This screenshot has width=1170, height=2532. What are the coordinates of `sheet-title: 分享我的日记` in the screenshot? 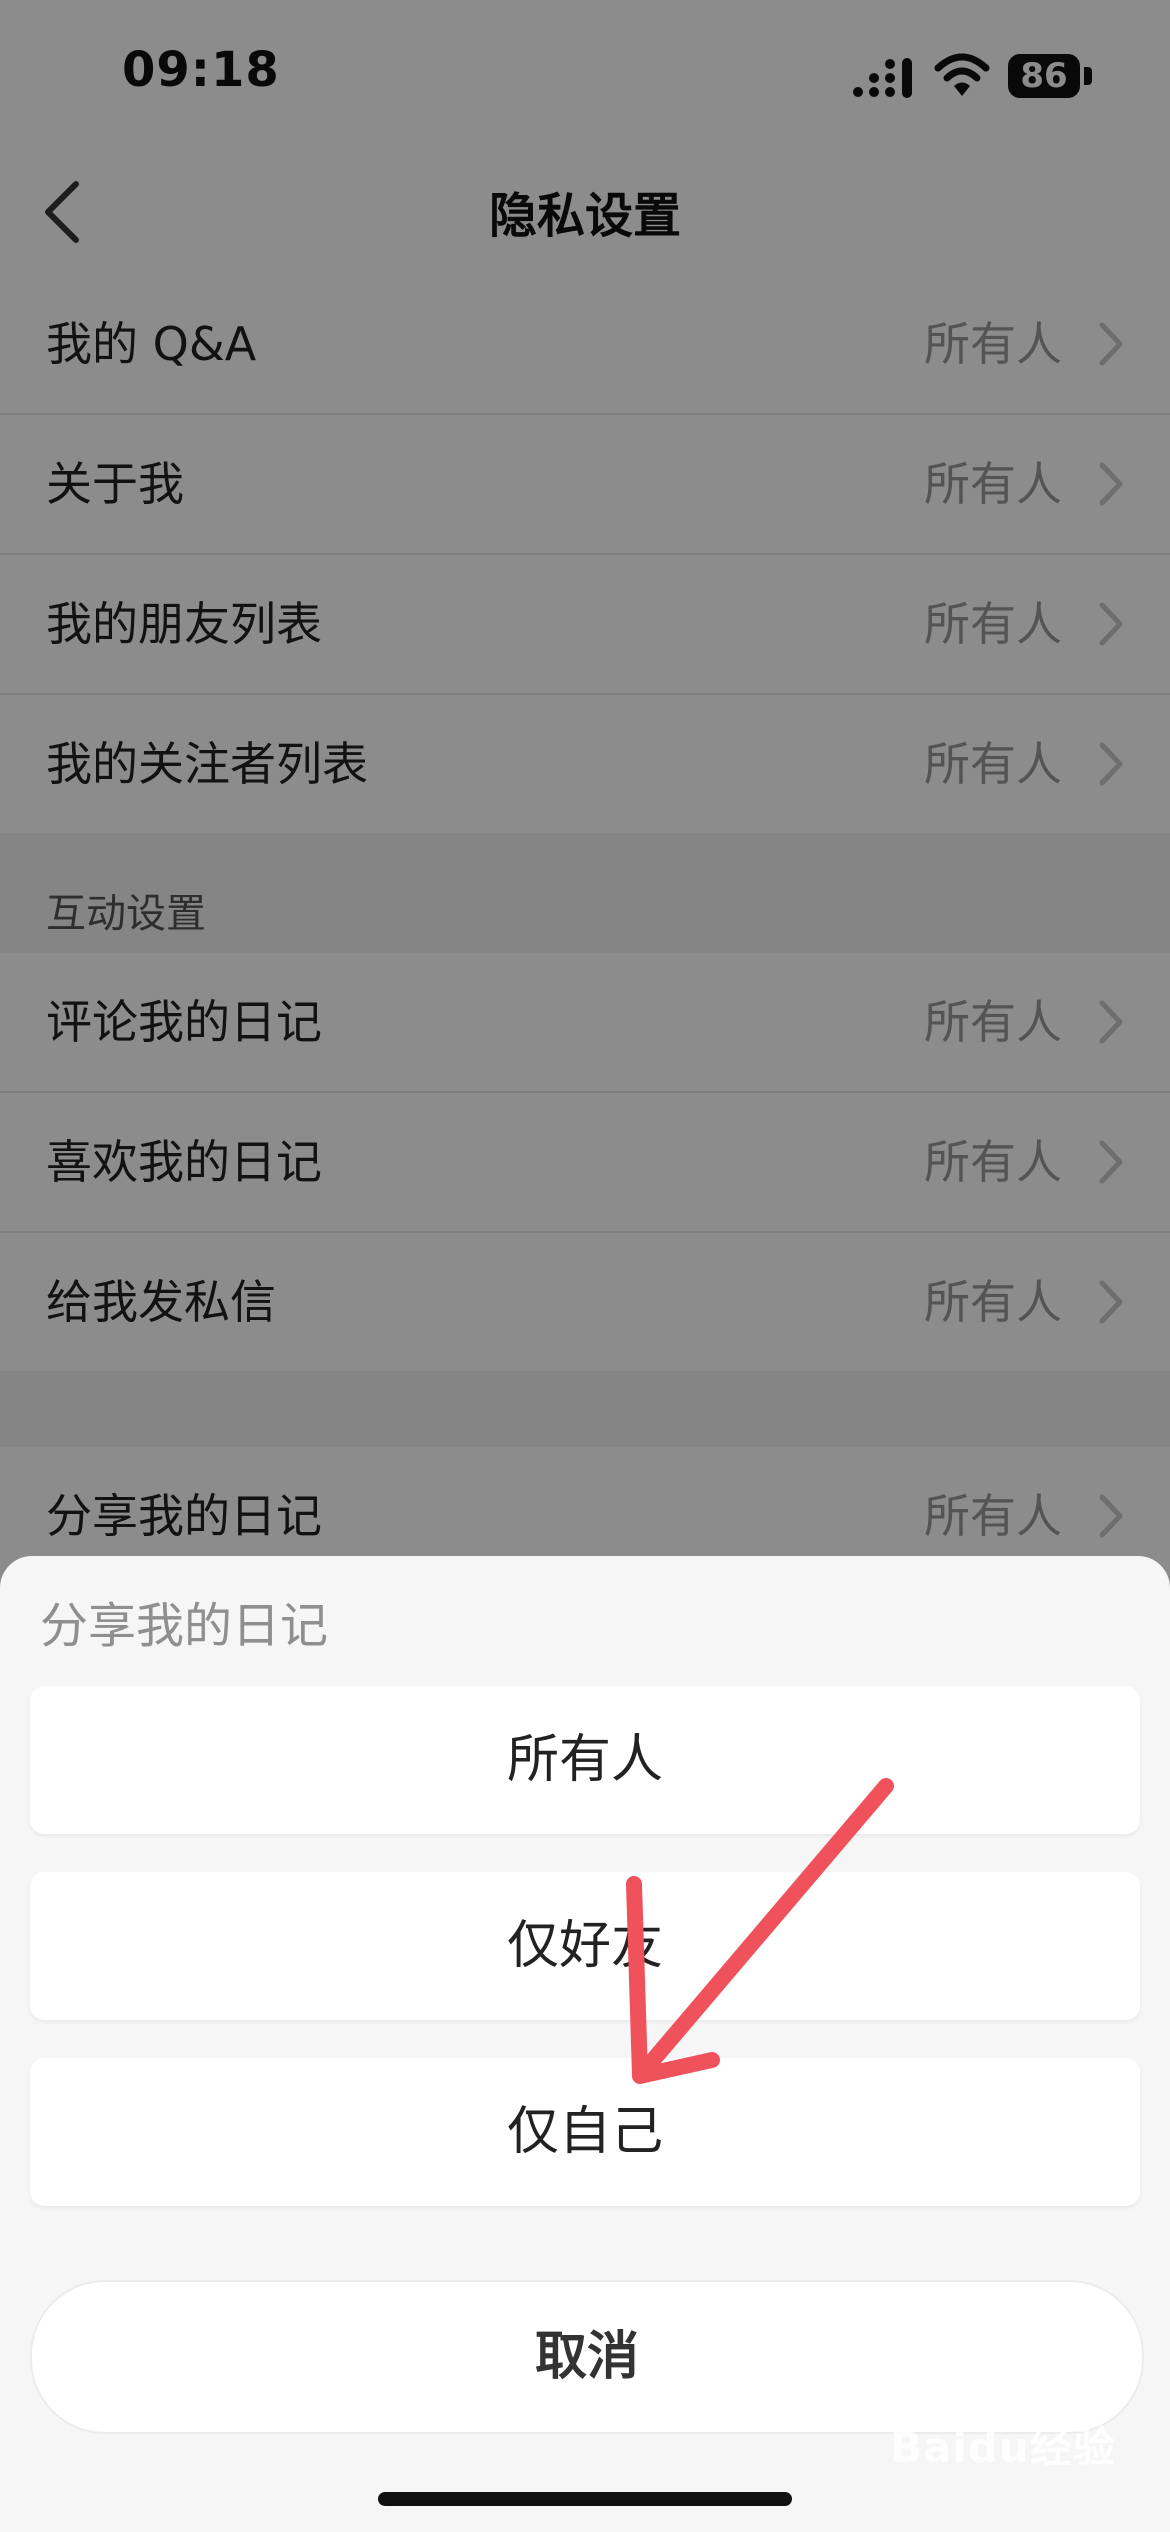 It's located at (184, 1626).